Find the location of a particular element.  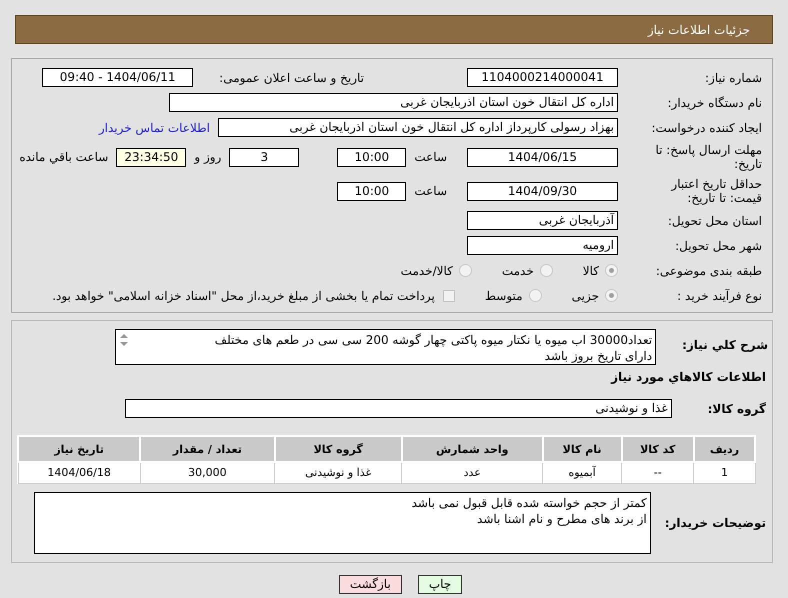

field-label: نوع فرآیند خرید : is located at coordinates (719, 295).